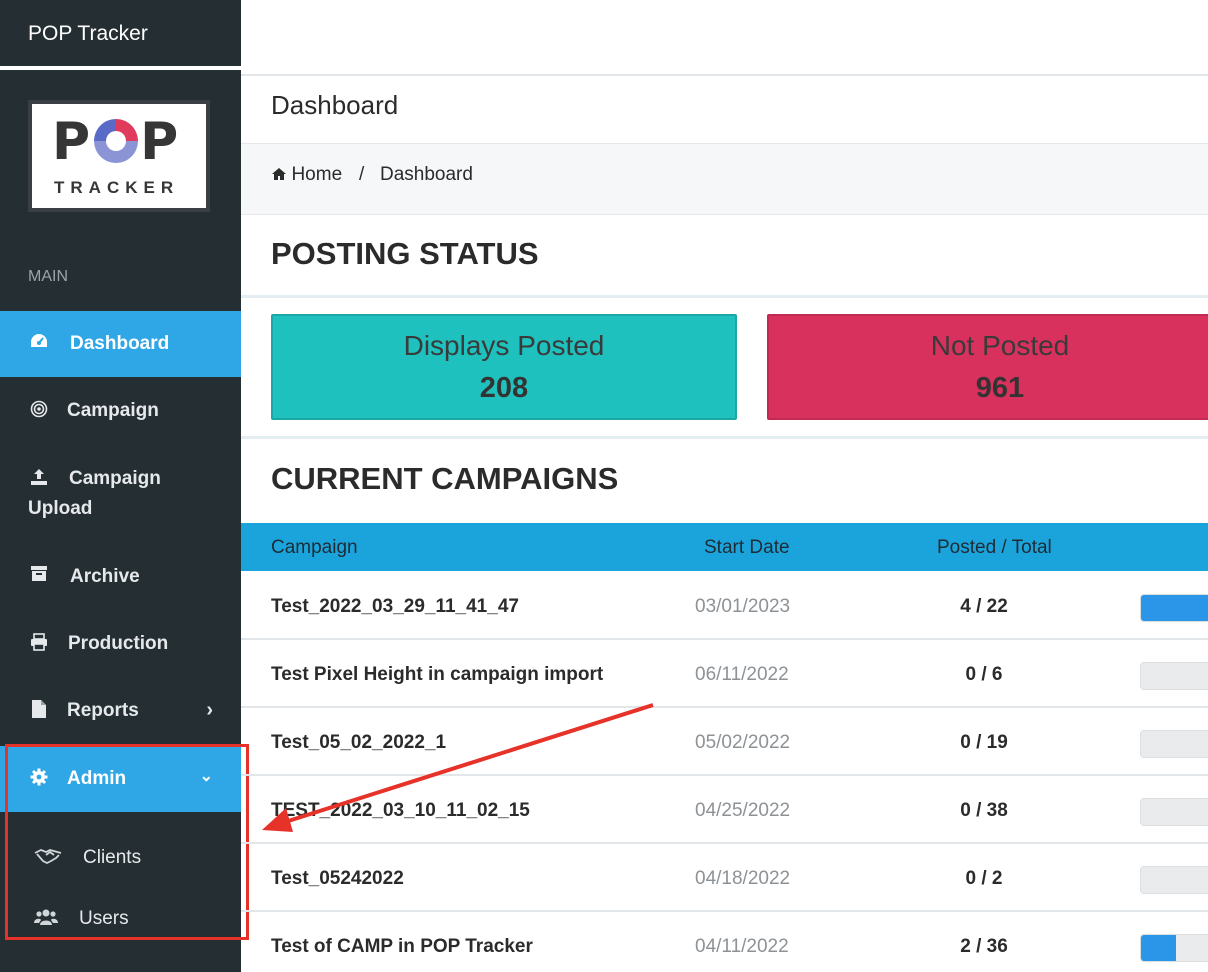  Describe the element at coordinates (458, 767) in the screenshot. I see `annotation-arrow` at that location.